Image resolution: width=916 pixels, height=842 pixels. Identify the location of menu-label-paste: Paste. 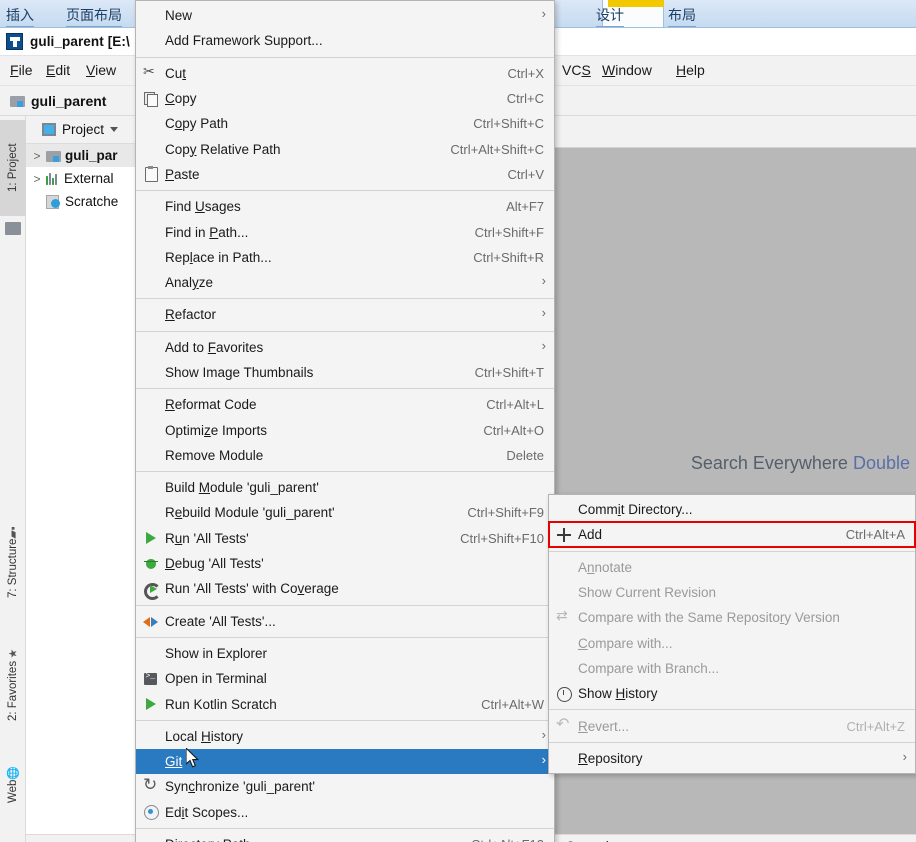
(182, 174).